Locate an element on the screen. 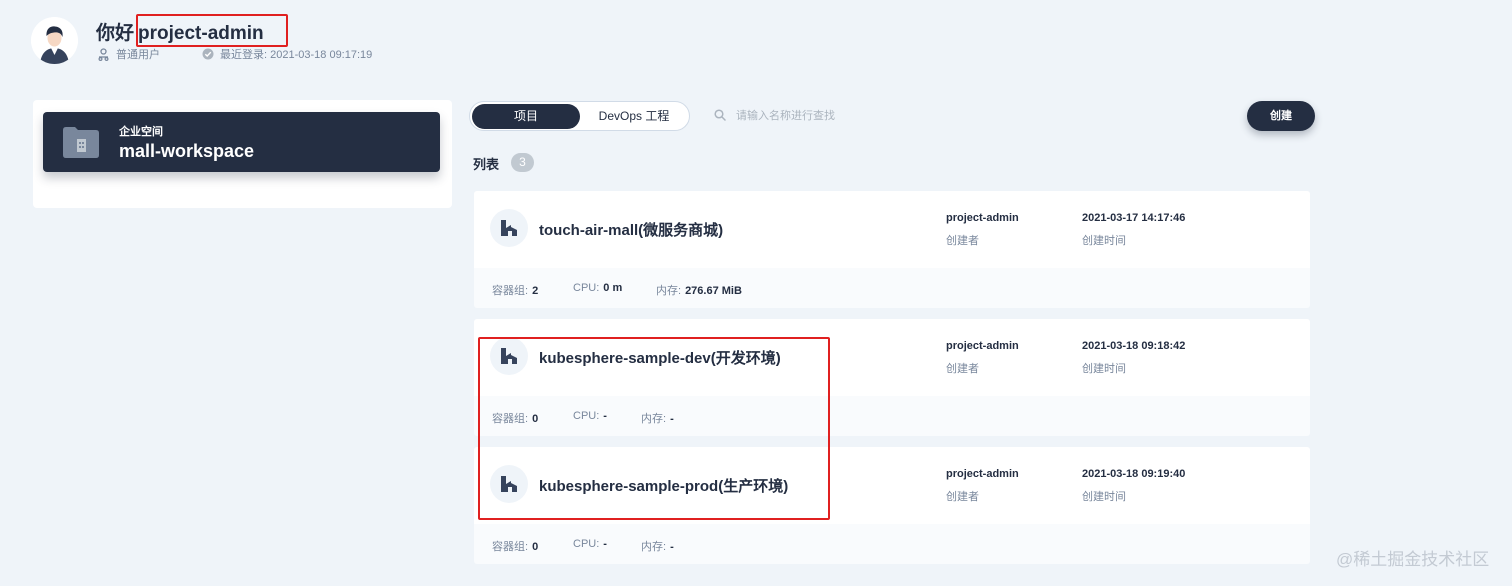  project-row-stats: 容器组: 0 CPU: - 内存: - is located at coordinates (892, 544).